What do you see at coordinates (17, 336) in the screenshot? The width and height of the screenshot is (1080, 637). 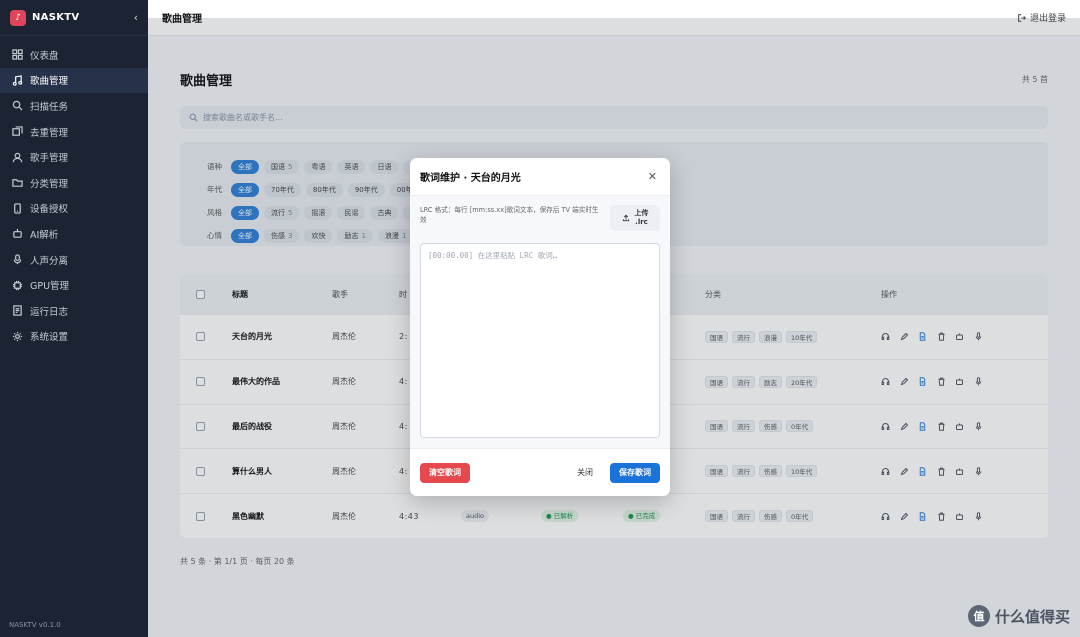 I see `gear-icon` at bounding box center [17, 336].